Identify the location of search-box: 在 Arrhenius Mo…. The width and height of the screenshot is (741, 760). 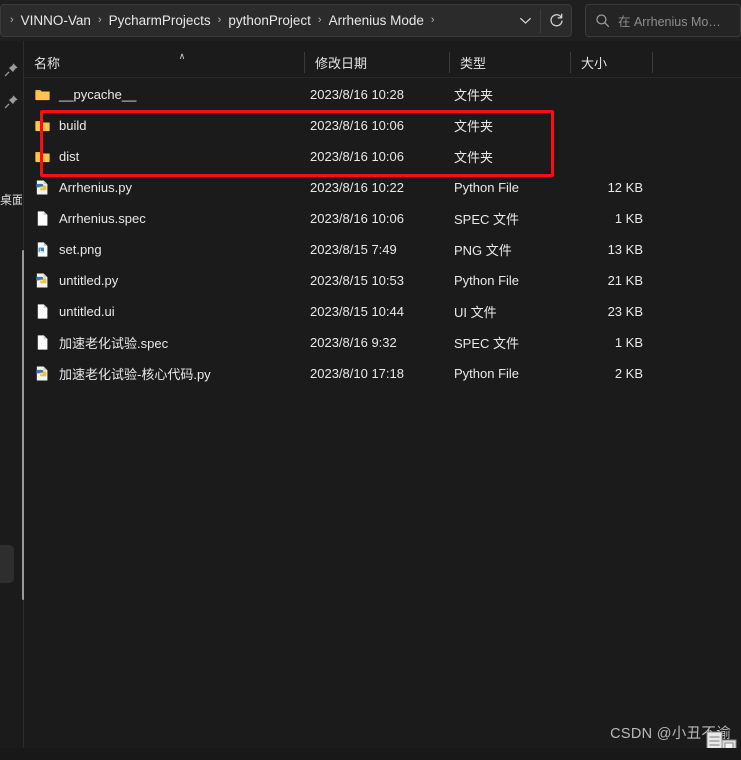
(663, 20).